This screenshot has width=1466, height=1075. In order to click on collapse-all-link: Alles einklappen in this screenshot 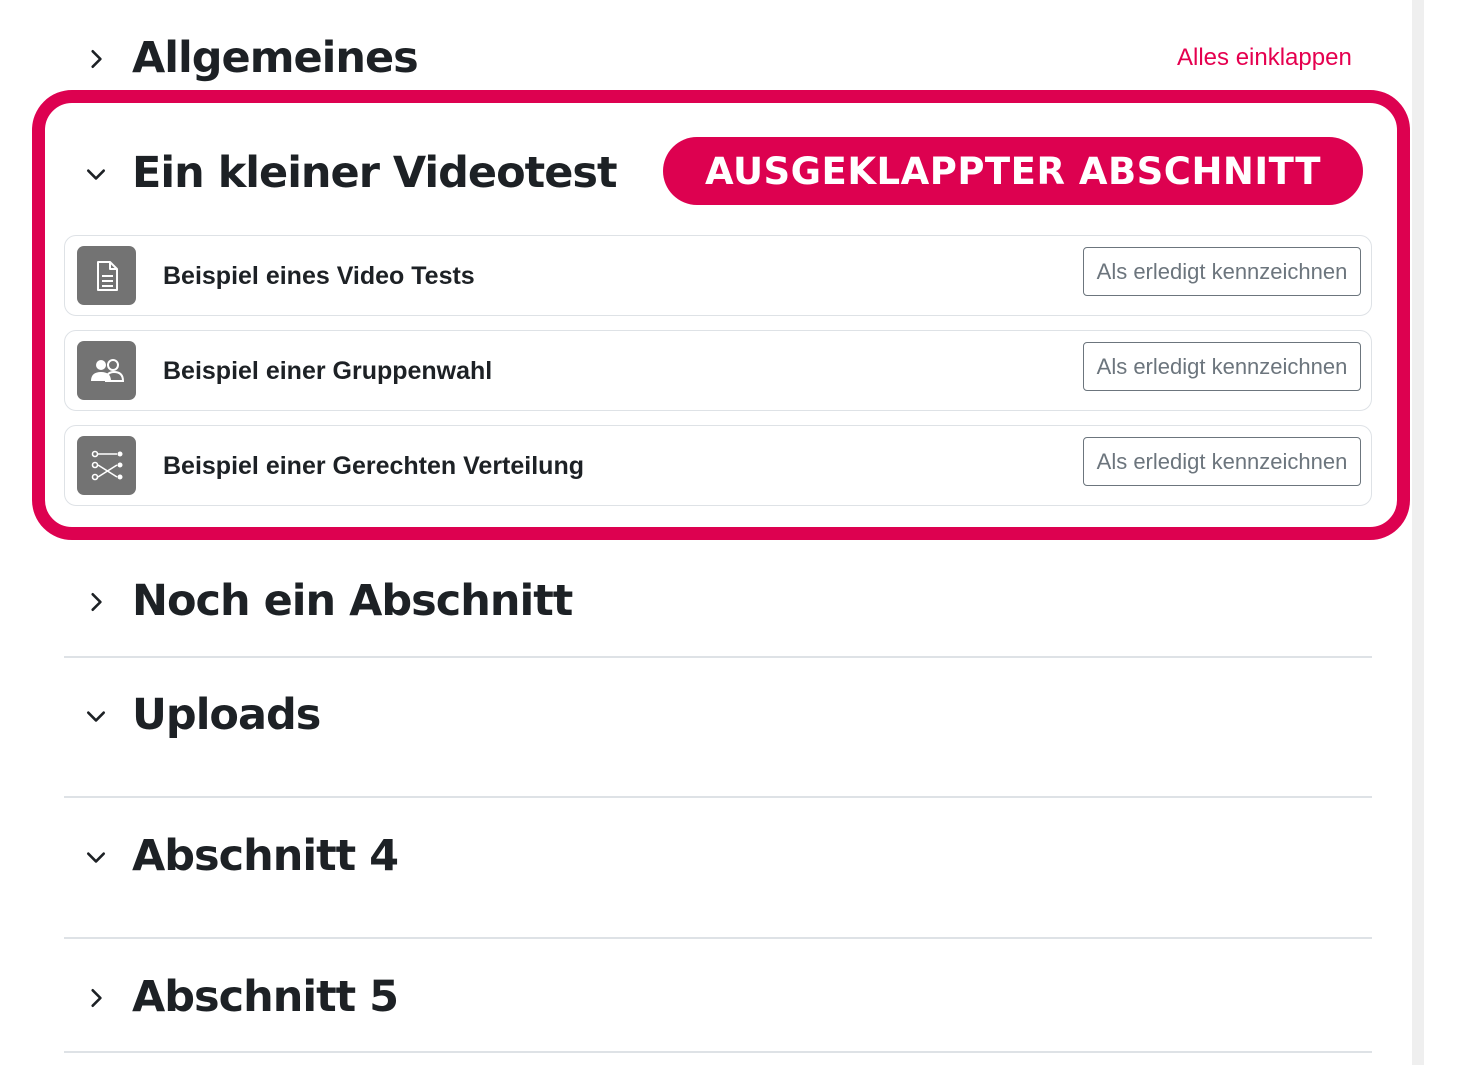, I will do `click(1264, 58)`.